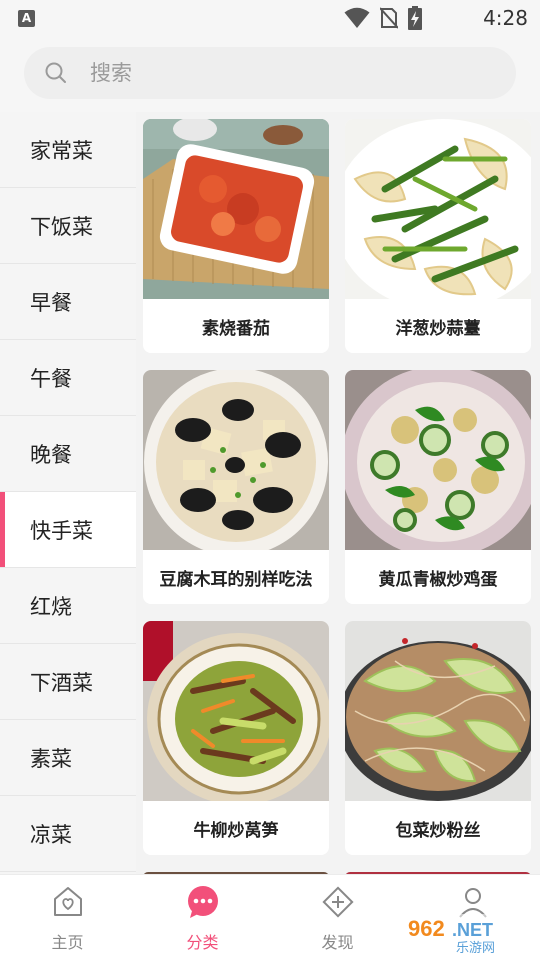  I want to click on recipe-card: 素烧番茄, so click(236, 236).